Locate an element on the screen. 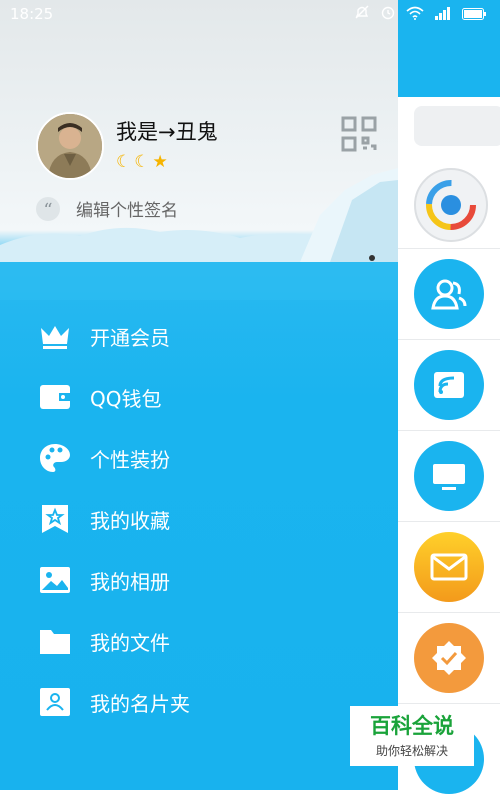 This screenshot has width=500, height=794. certified-icon is located at coordinates (449, 658).